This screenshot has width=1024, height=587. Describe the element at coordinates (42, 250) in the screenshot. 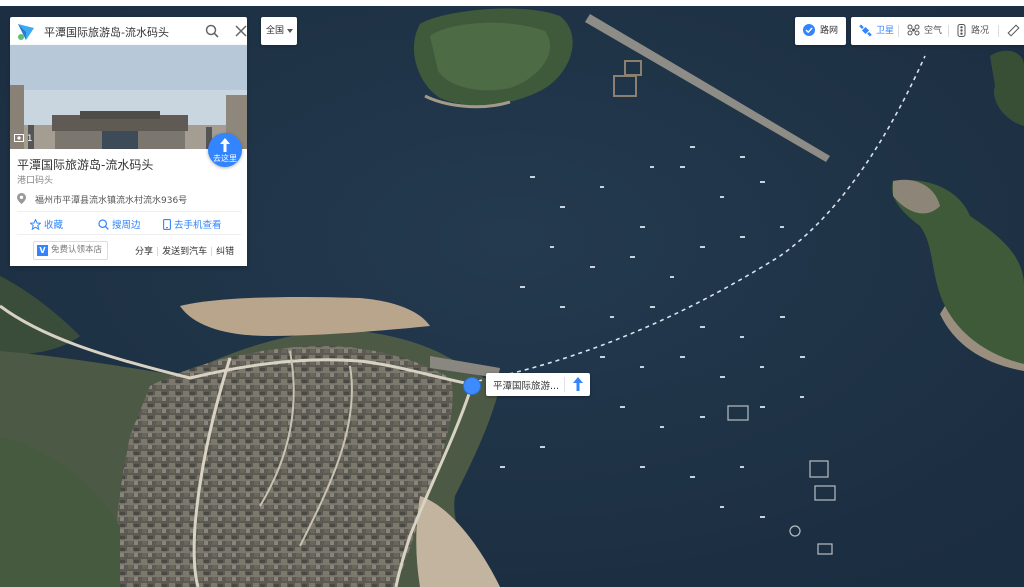

I see `verified-v-icon: V` at that location.